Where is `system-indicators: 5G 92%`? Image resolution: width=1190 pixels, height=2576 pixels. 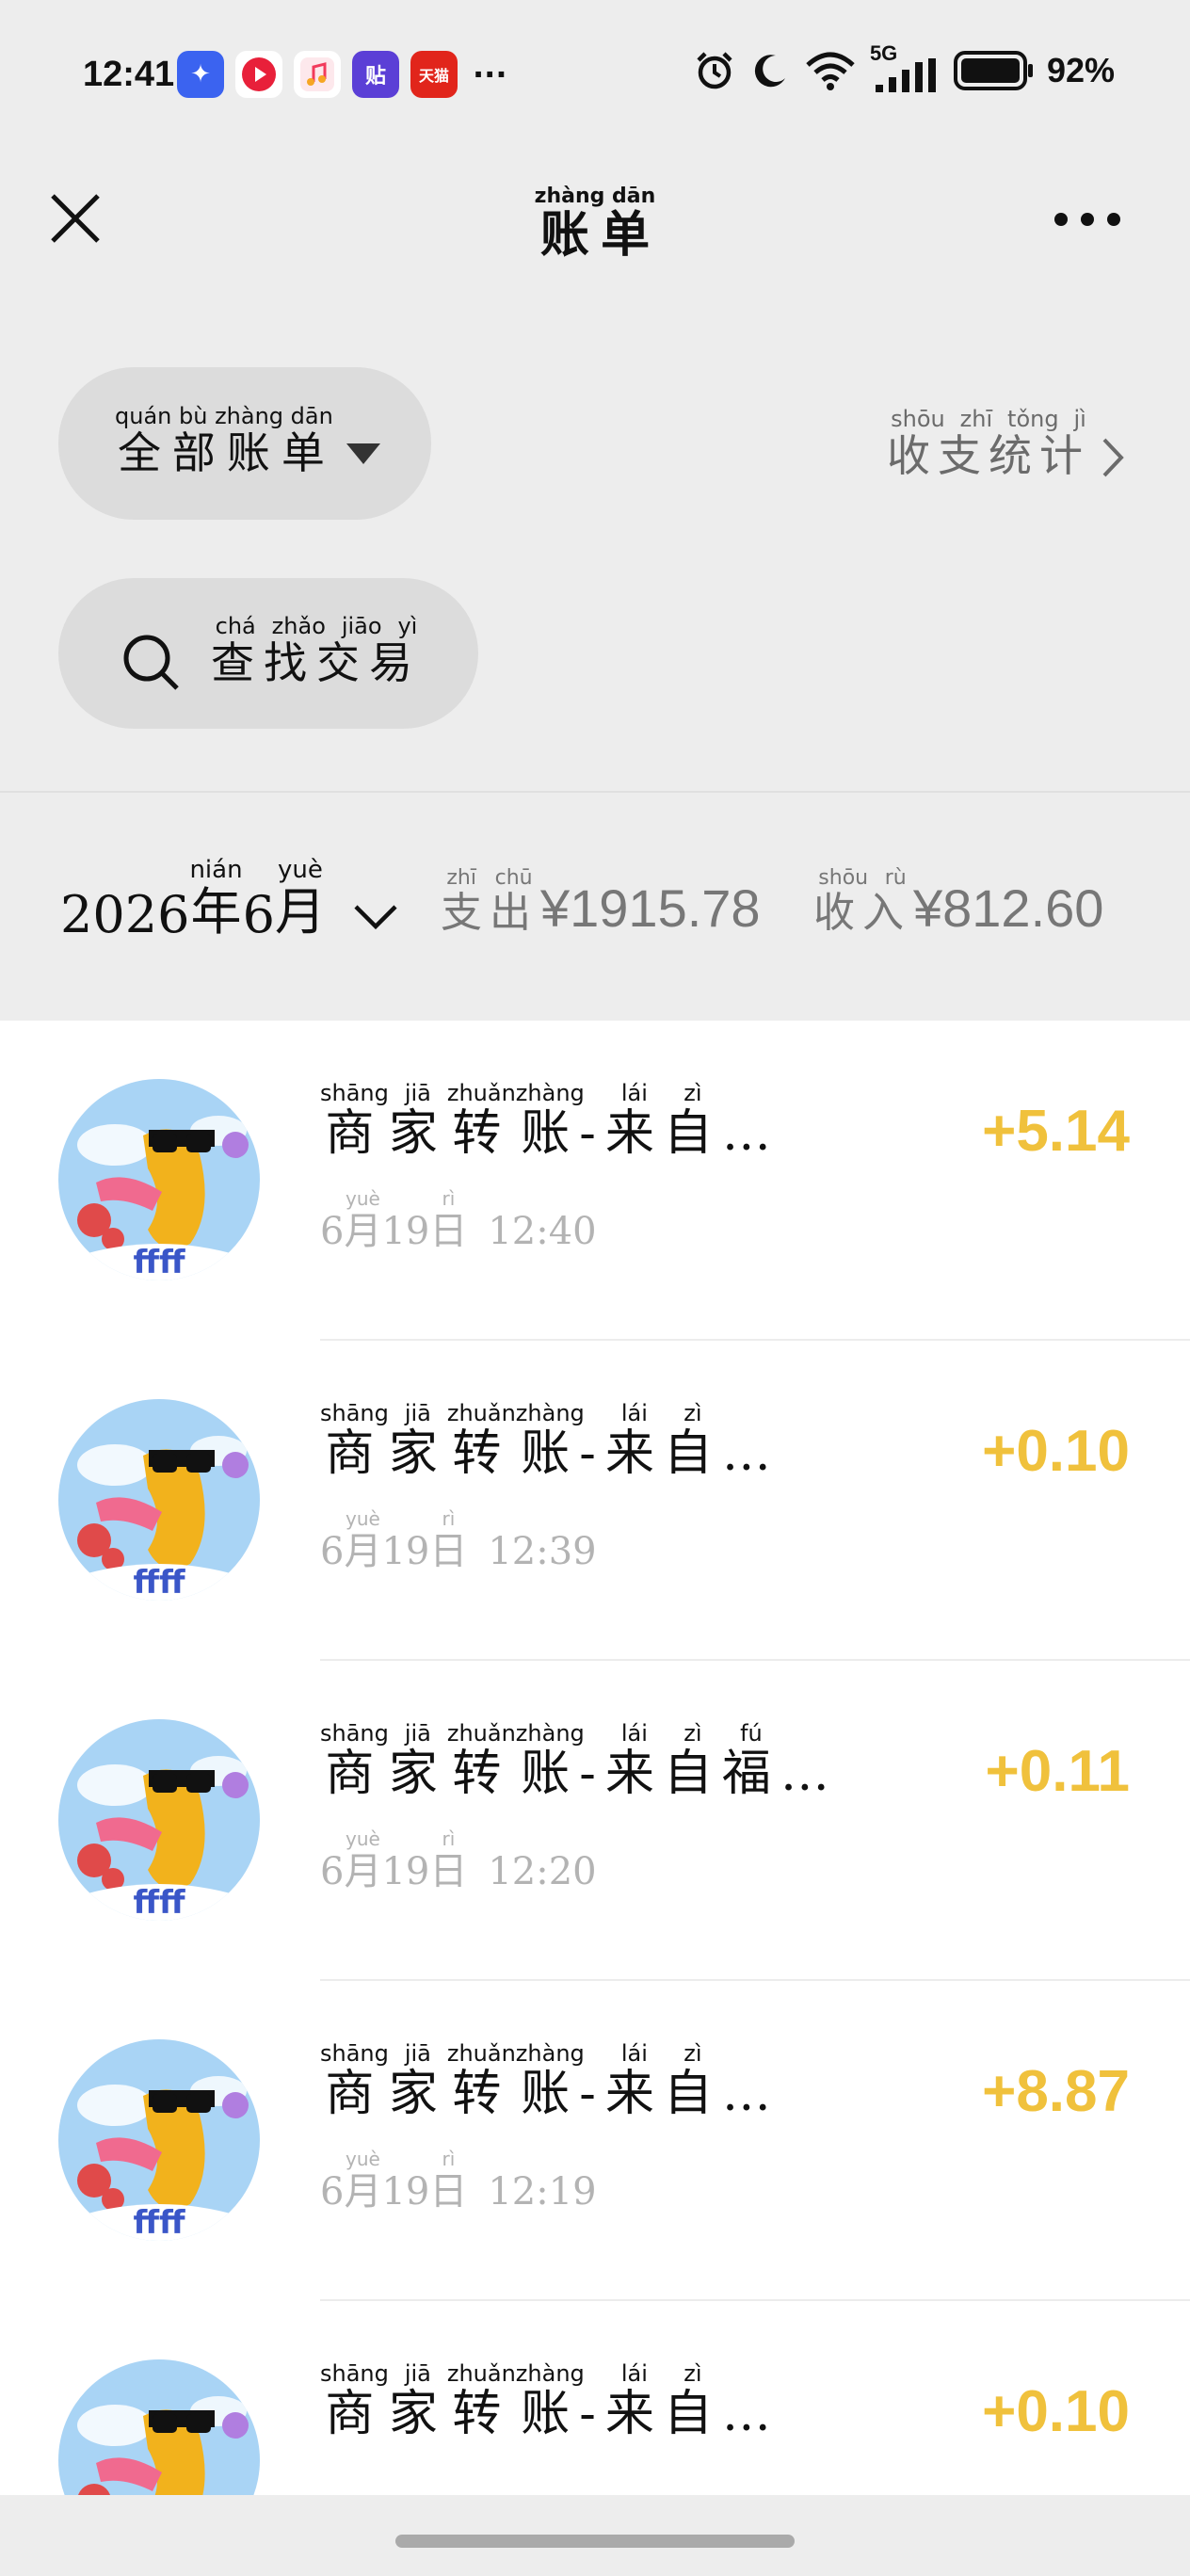
system-indicators: 5G 92% is located at coordinates (904, 66).